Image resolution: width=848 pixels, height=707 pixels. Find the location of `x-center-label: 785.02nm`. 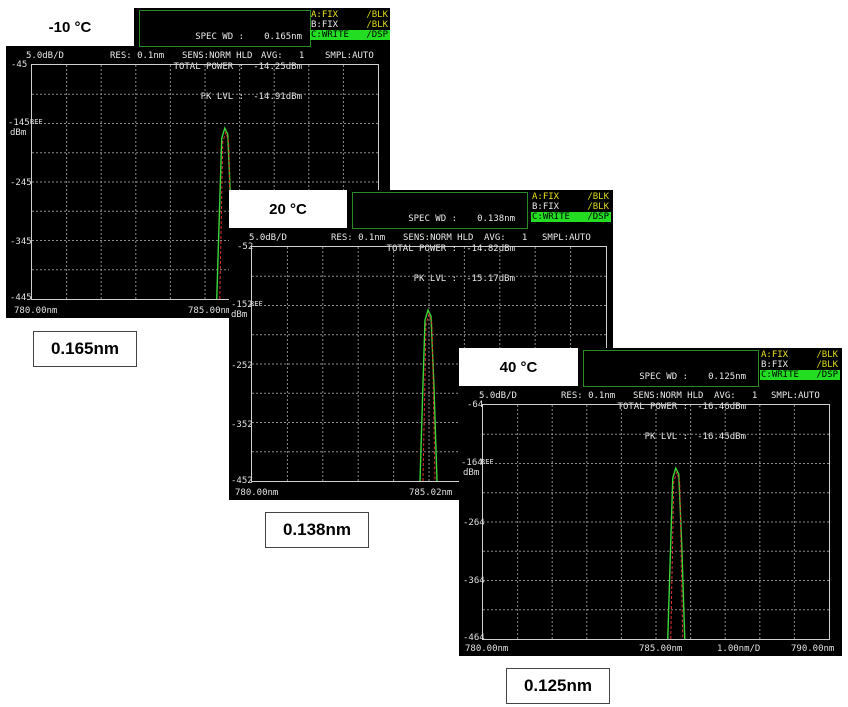

x-center-label: 785.02nm is located at coordinates (431, 493).